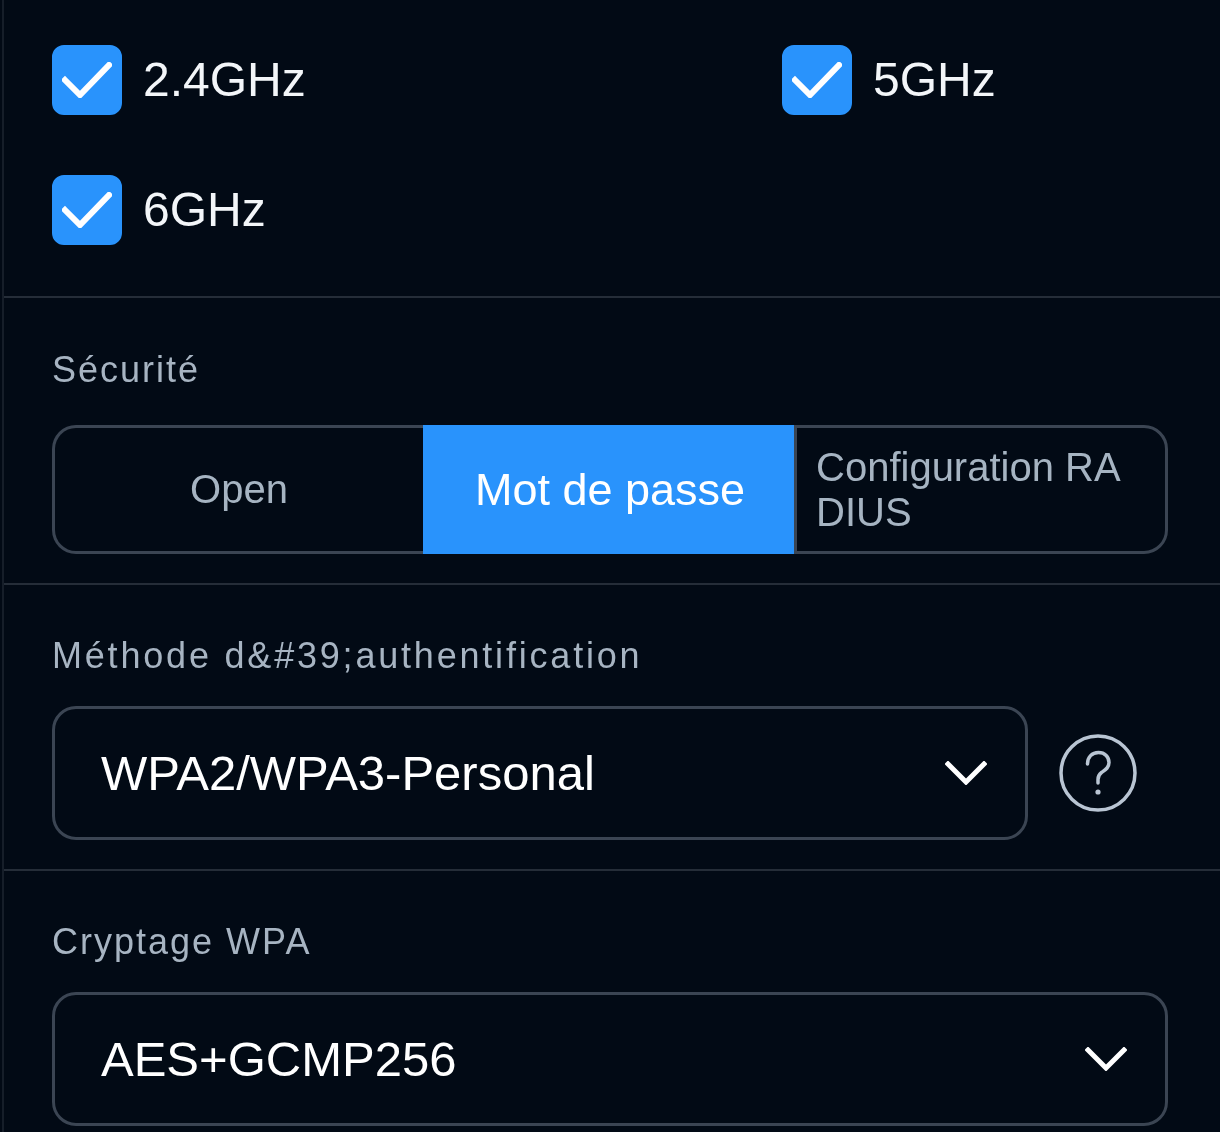 The image size is (1220, 1132). What do you see at coordinates (204, 210) in the screenshot?
I see `checkbox-label: 6GHz` at bounding box center [204, 210].